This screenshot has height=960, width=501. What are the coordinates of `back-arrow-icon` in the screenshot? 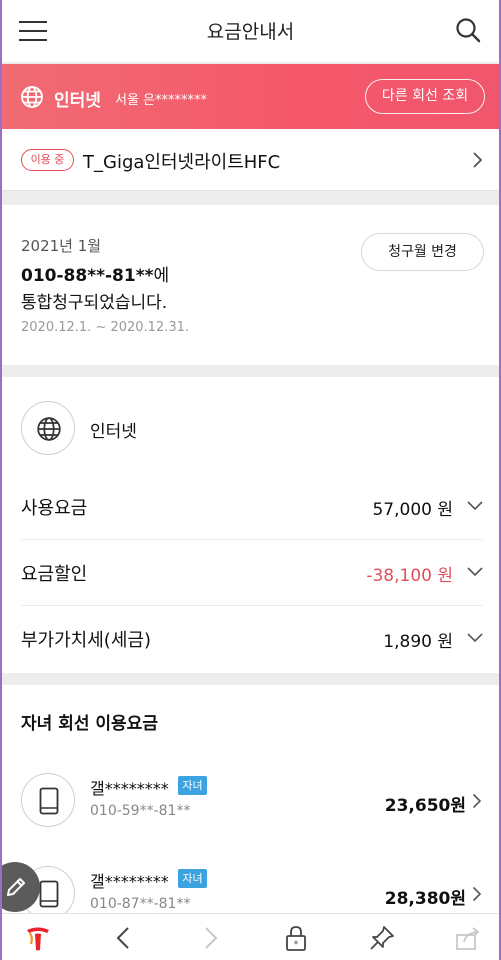 It's located at (125, 938).